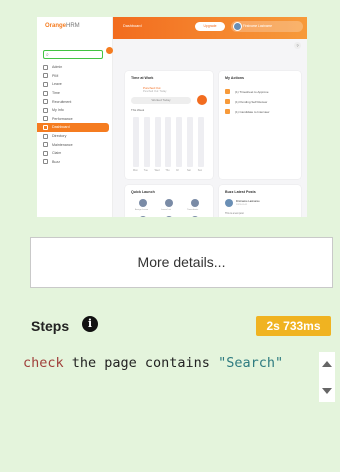 This screenshot has width=340, height=472. I want to click on thumb-topbar: Dashboard Upgrade Firstname Lastname, so click(210, 28).